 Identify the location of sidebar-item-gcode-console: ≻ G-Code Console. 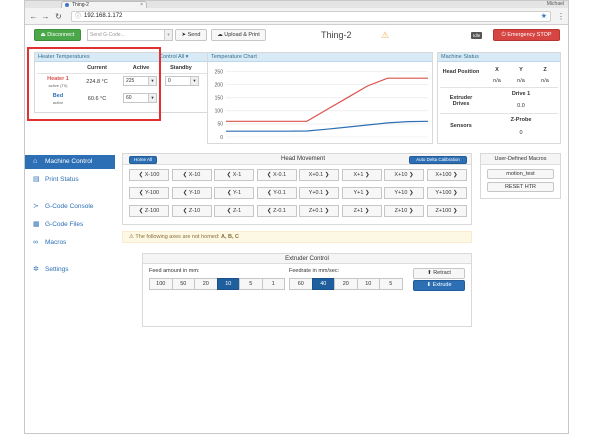
(70, 207).